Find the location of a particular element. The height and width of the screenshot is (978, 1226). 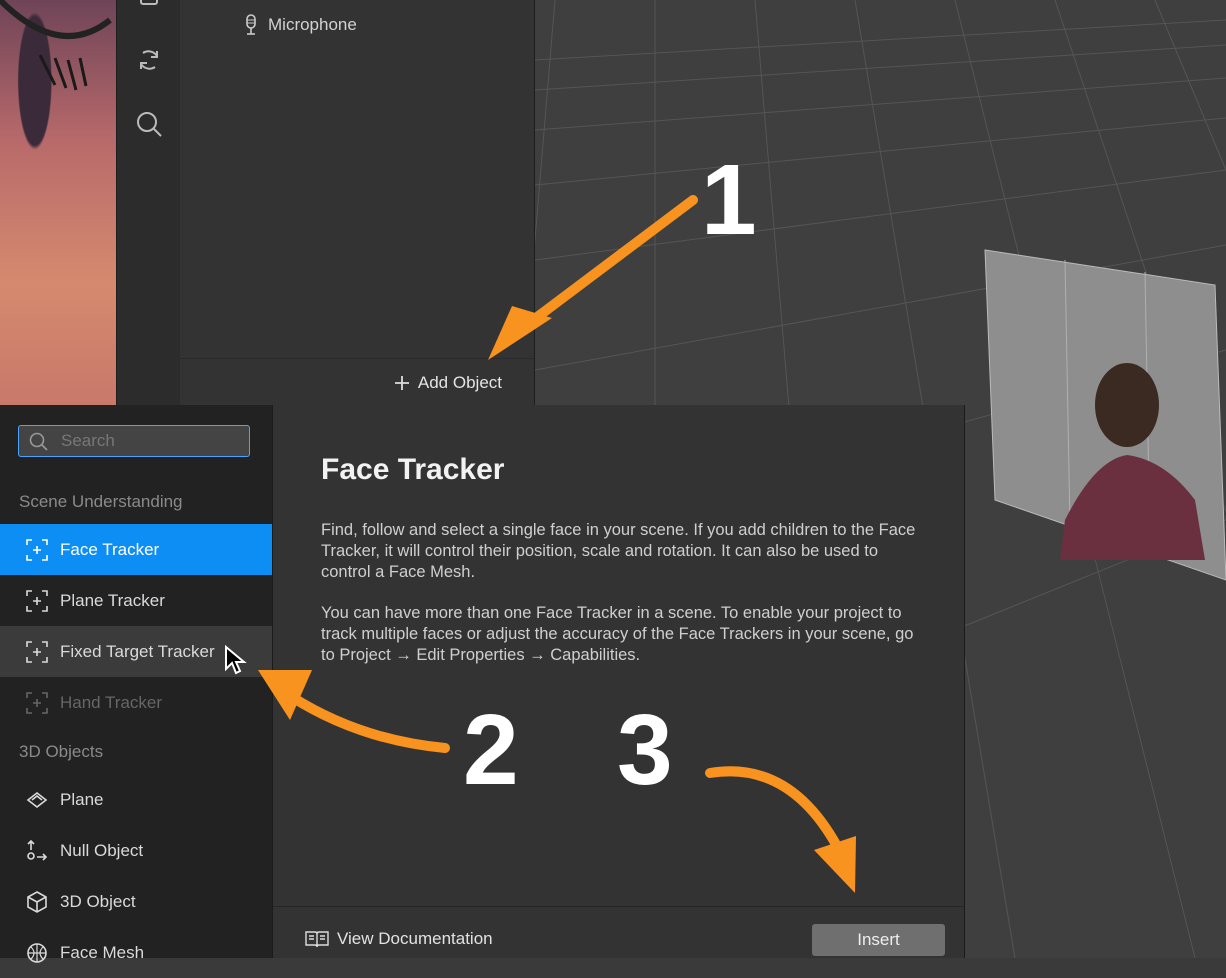

list-item-label: Plane is located at coordinates (82, 799).